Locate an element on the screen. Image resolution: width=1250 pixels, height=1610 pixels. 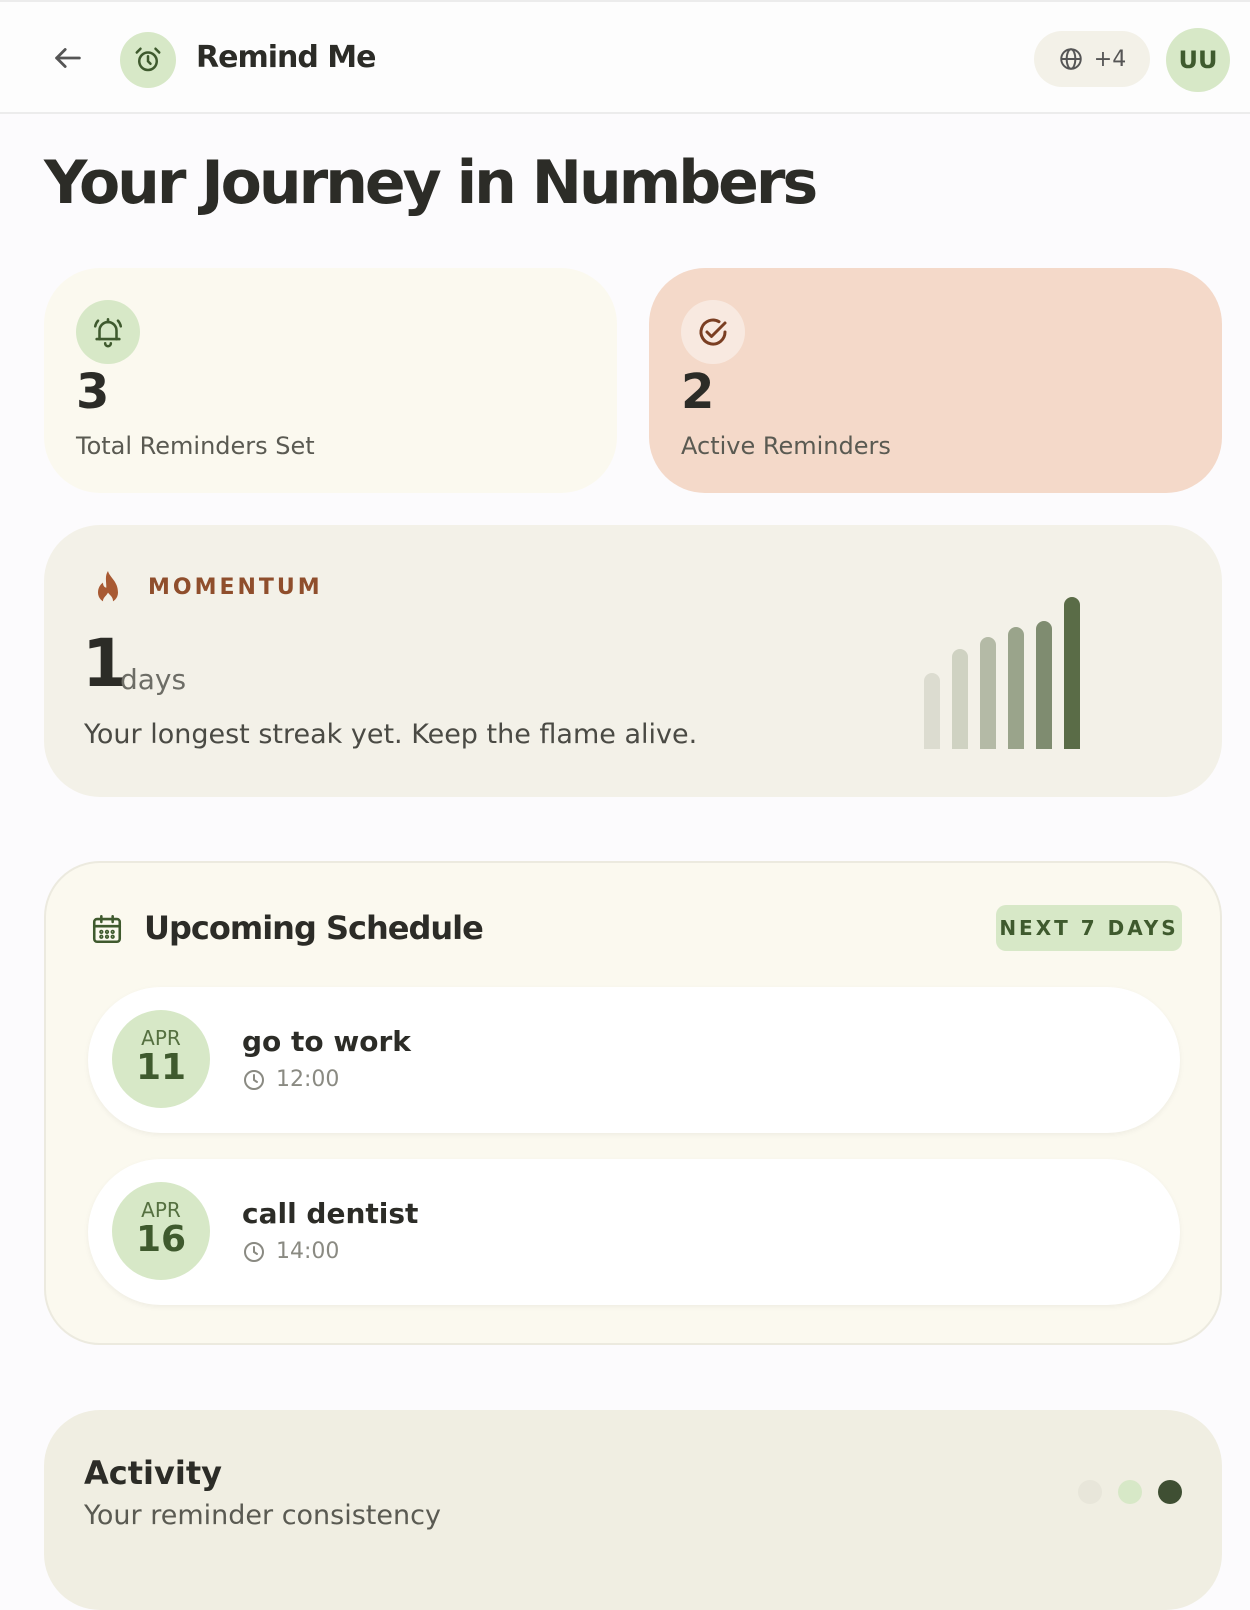
total-reminders-label: Total Reminders Set is located at coordinates (195, 446).